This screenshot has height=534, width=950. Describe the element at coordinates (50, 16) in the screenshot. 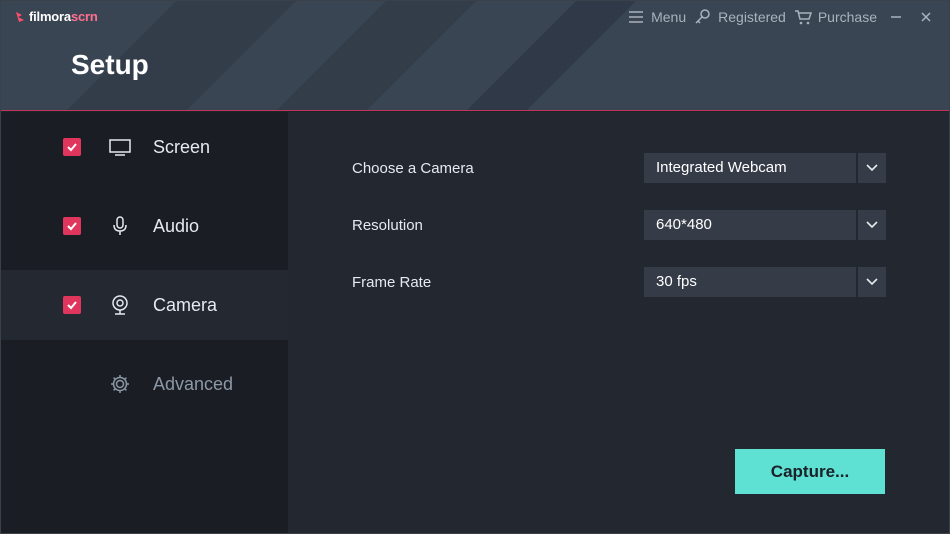

I see `logo-main: filmora` at that location.